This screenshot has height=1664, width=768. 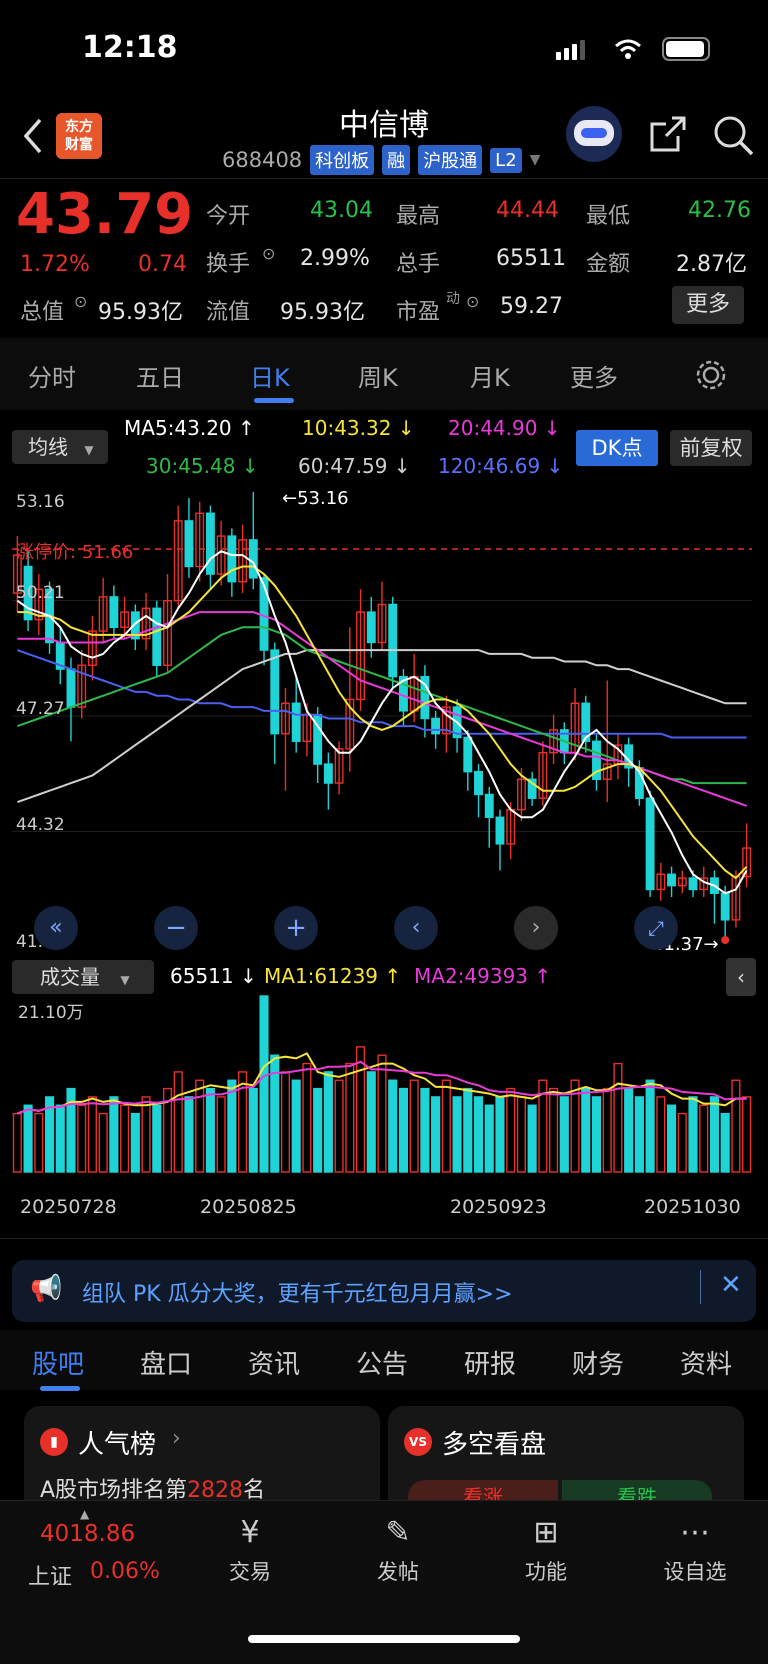 What do you see at coordinates (125, 1571) in the screenshot?
I see `index-change: 0.06%` at bounding box center [125, 1571].